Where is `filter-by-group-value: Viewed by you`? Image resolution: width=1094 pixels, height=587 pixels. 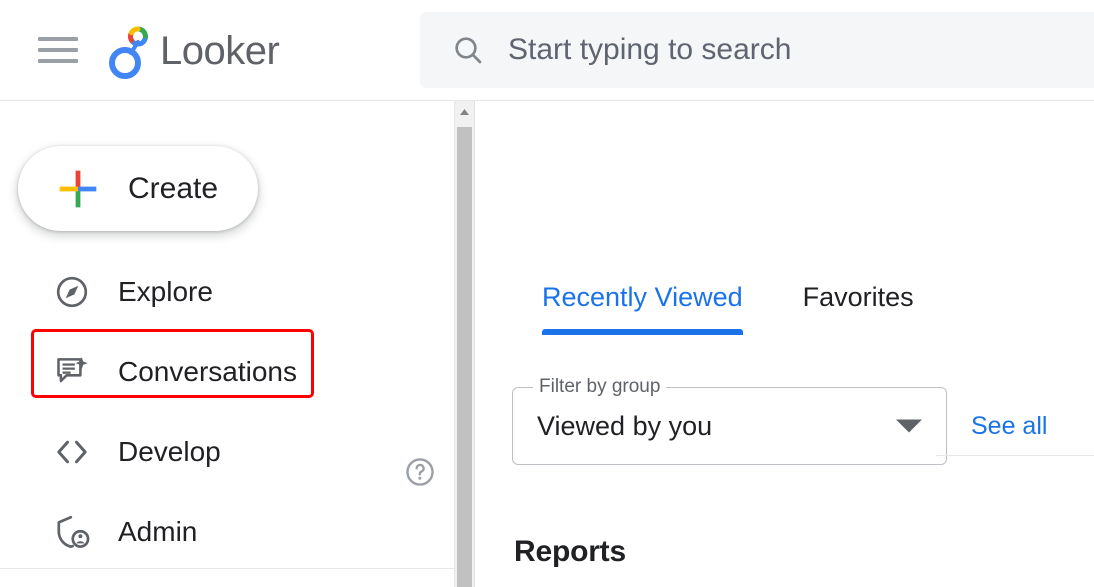 filter-by-group-value: Viewed by you is located at coordinates (625, 425).